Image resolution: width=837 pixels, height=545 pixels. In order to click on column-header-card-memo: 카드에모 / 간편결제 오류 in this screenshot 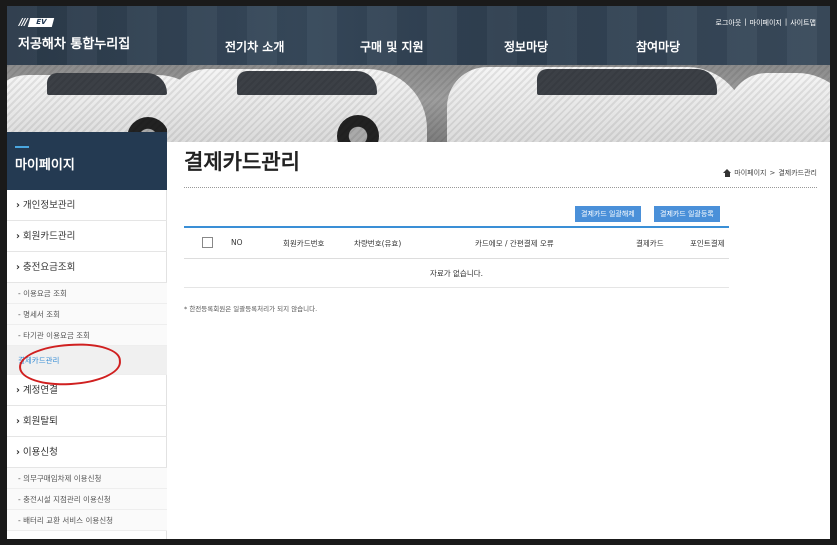, I will do `click(514, 243)`.